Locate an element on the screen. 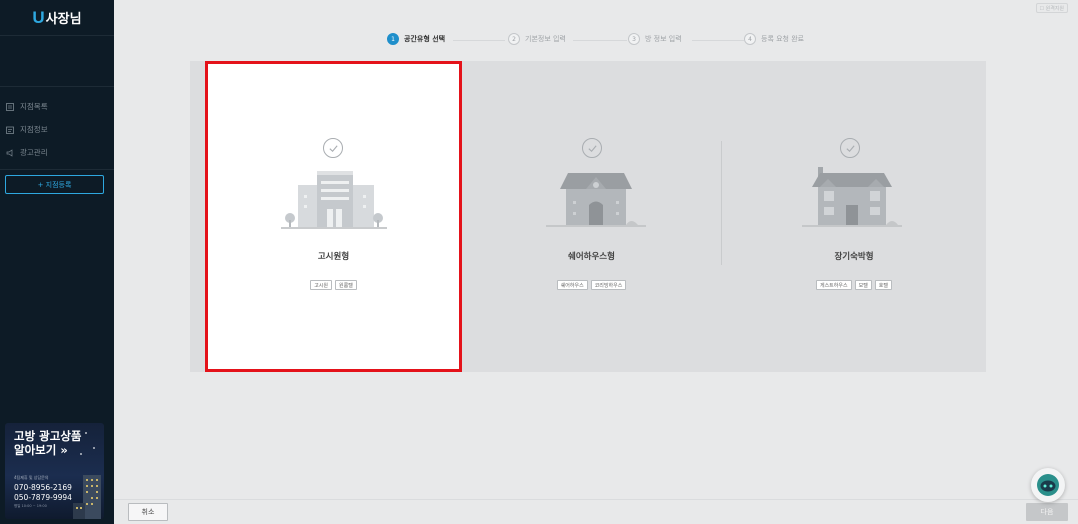  step-number: 3 is located at coordinates (634, 39).